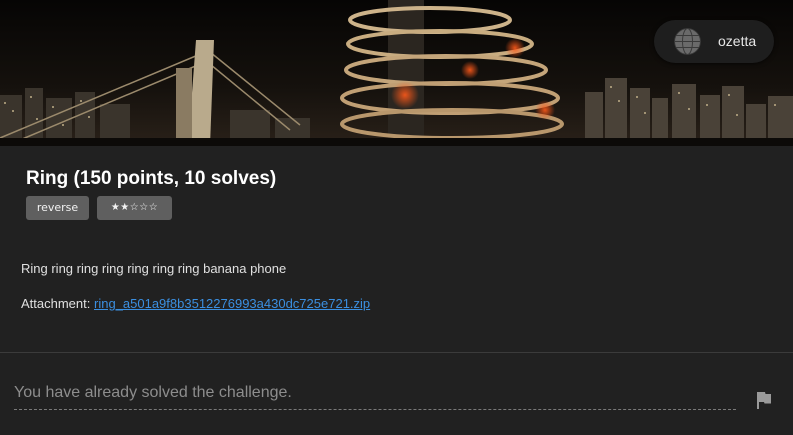 This screenshot has width=793, height=435. Describe the element at coordinates (56, 303) in the screenshot. I see `attachment-label: Attachment:` at that location.